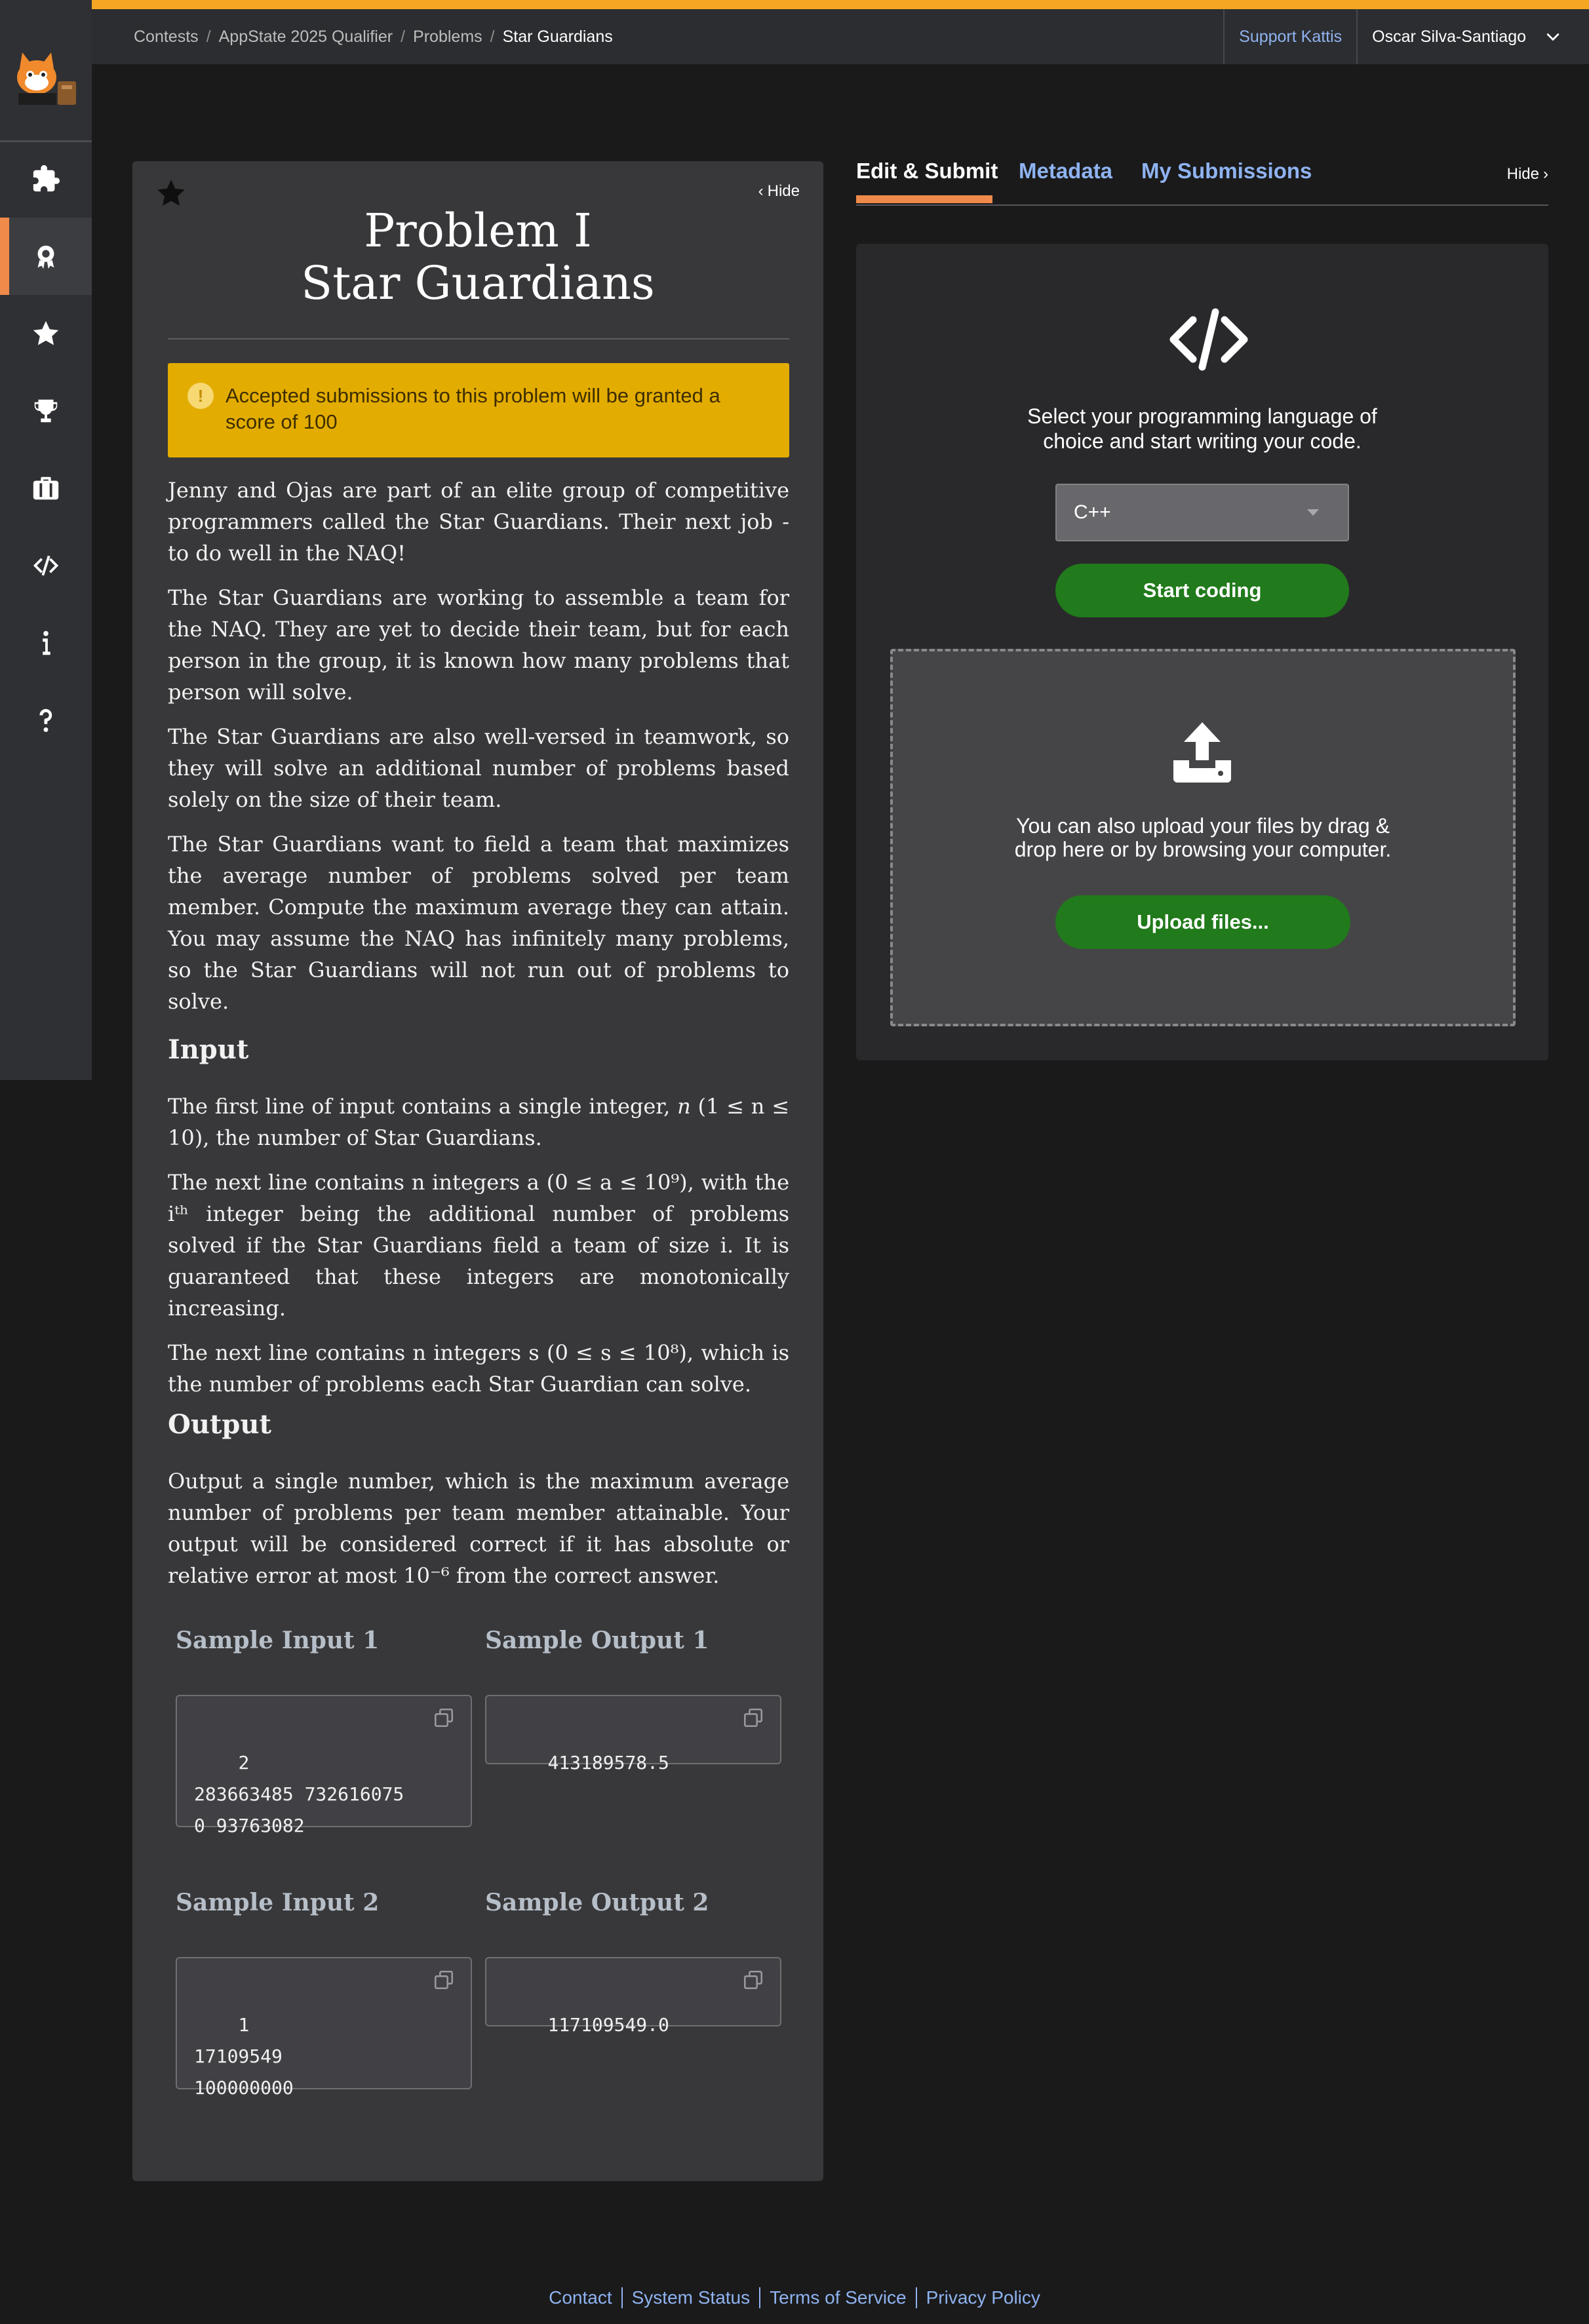 Image resolution: width=1589 pixels, height=2324 pixels. I want to click on sidebar-item-help, so click(46, 720).